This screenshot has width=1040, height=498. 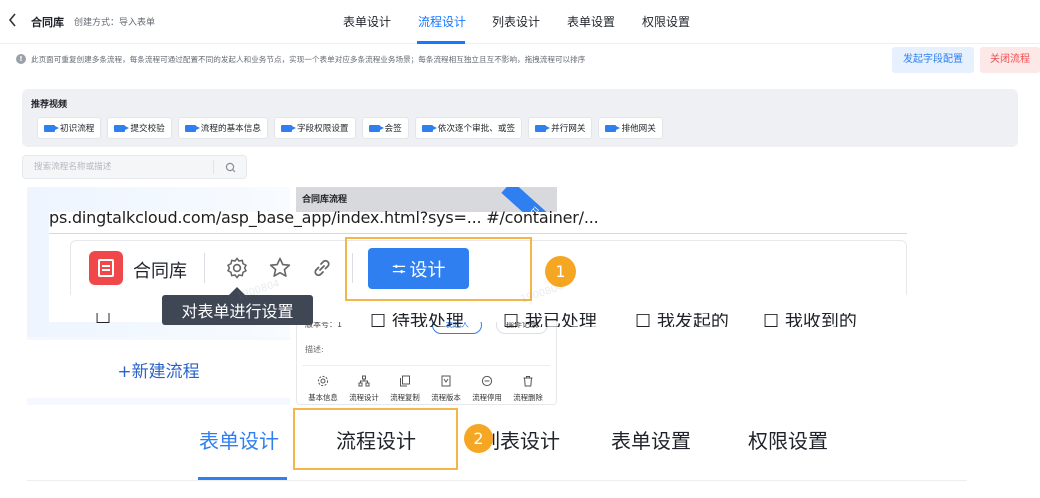 I want to click on video-chip: 初识流程, so click(x=69, y=128).